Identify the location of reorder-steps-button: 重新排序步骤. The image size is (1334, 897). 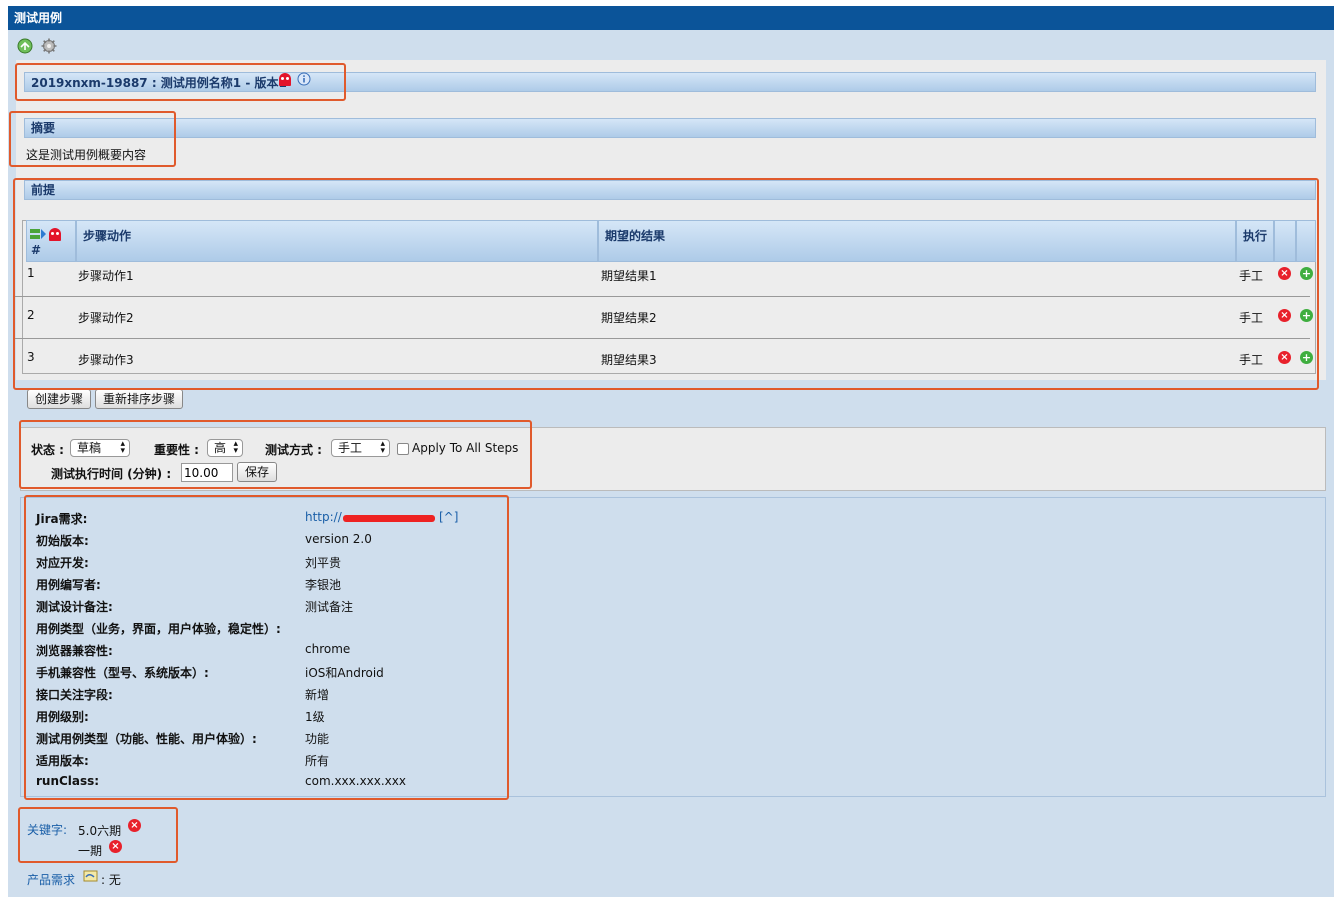
(139, 399).